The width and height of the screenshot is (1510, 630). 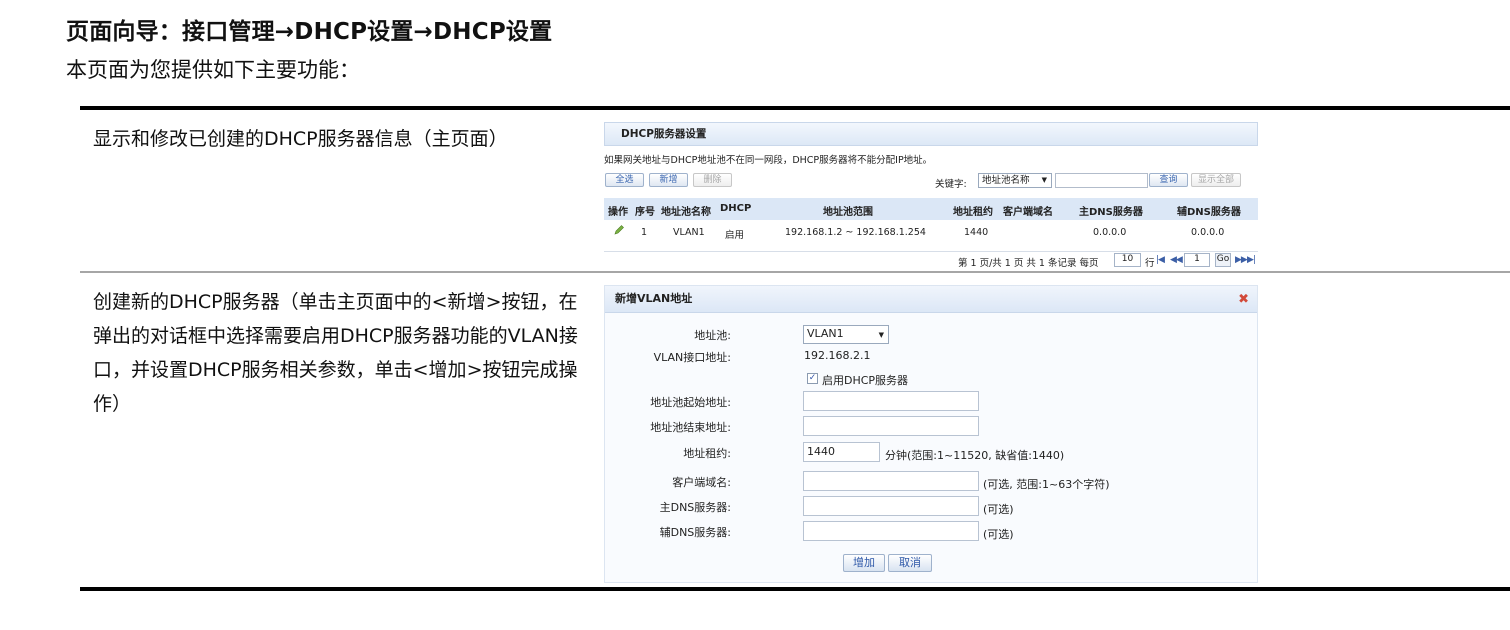 What do you see at coordinates (891, 531) in the screenshot?
I see `dns2-input` at bounding box center [891, 531].